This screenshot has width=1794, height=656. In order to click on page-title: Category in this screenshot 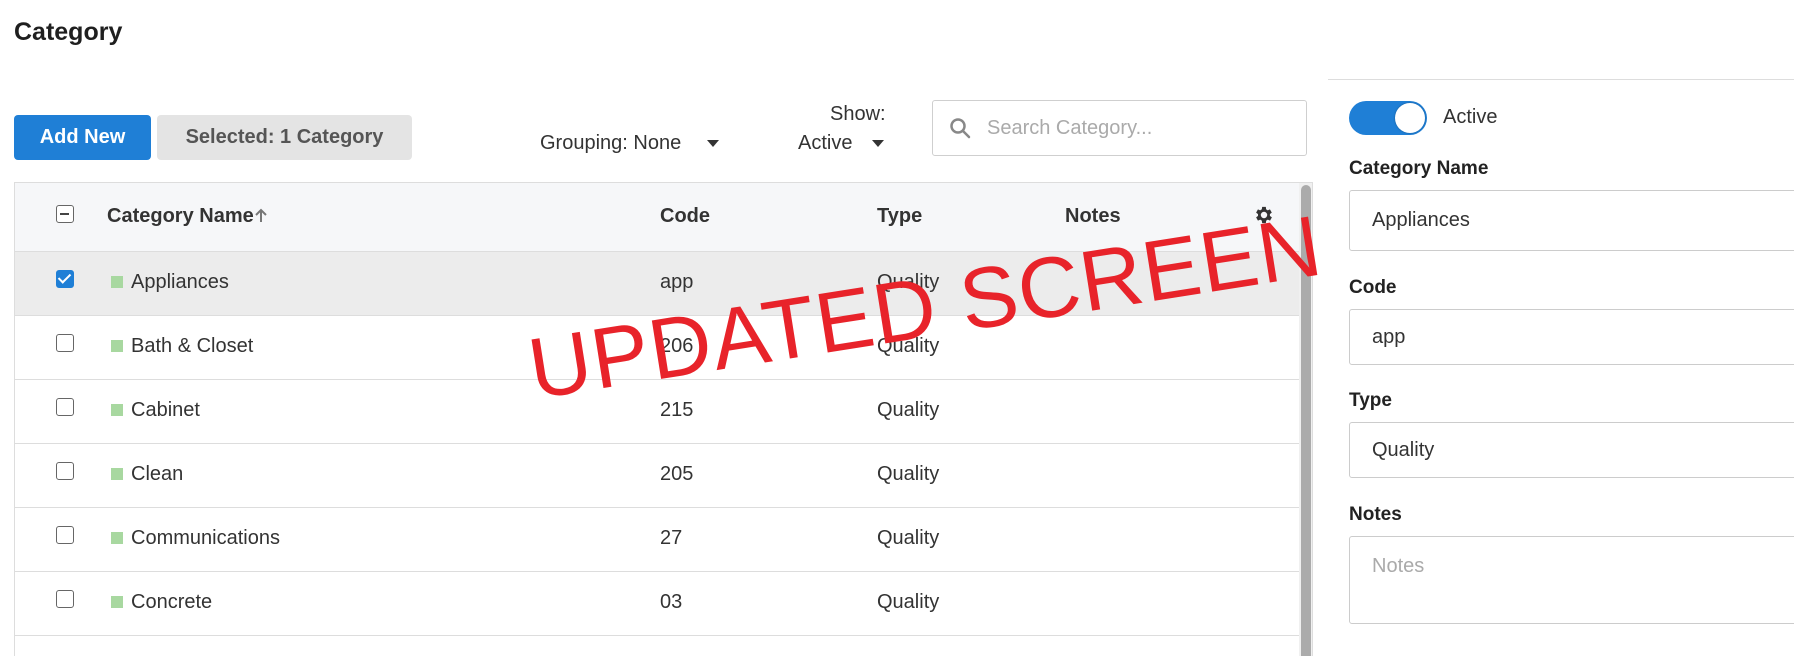, I will do `click(68, 32)`.